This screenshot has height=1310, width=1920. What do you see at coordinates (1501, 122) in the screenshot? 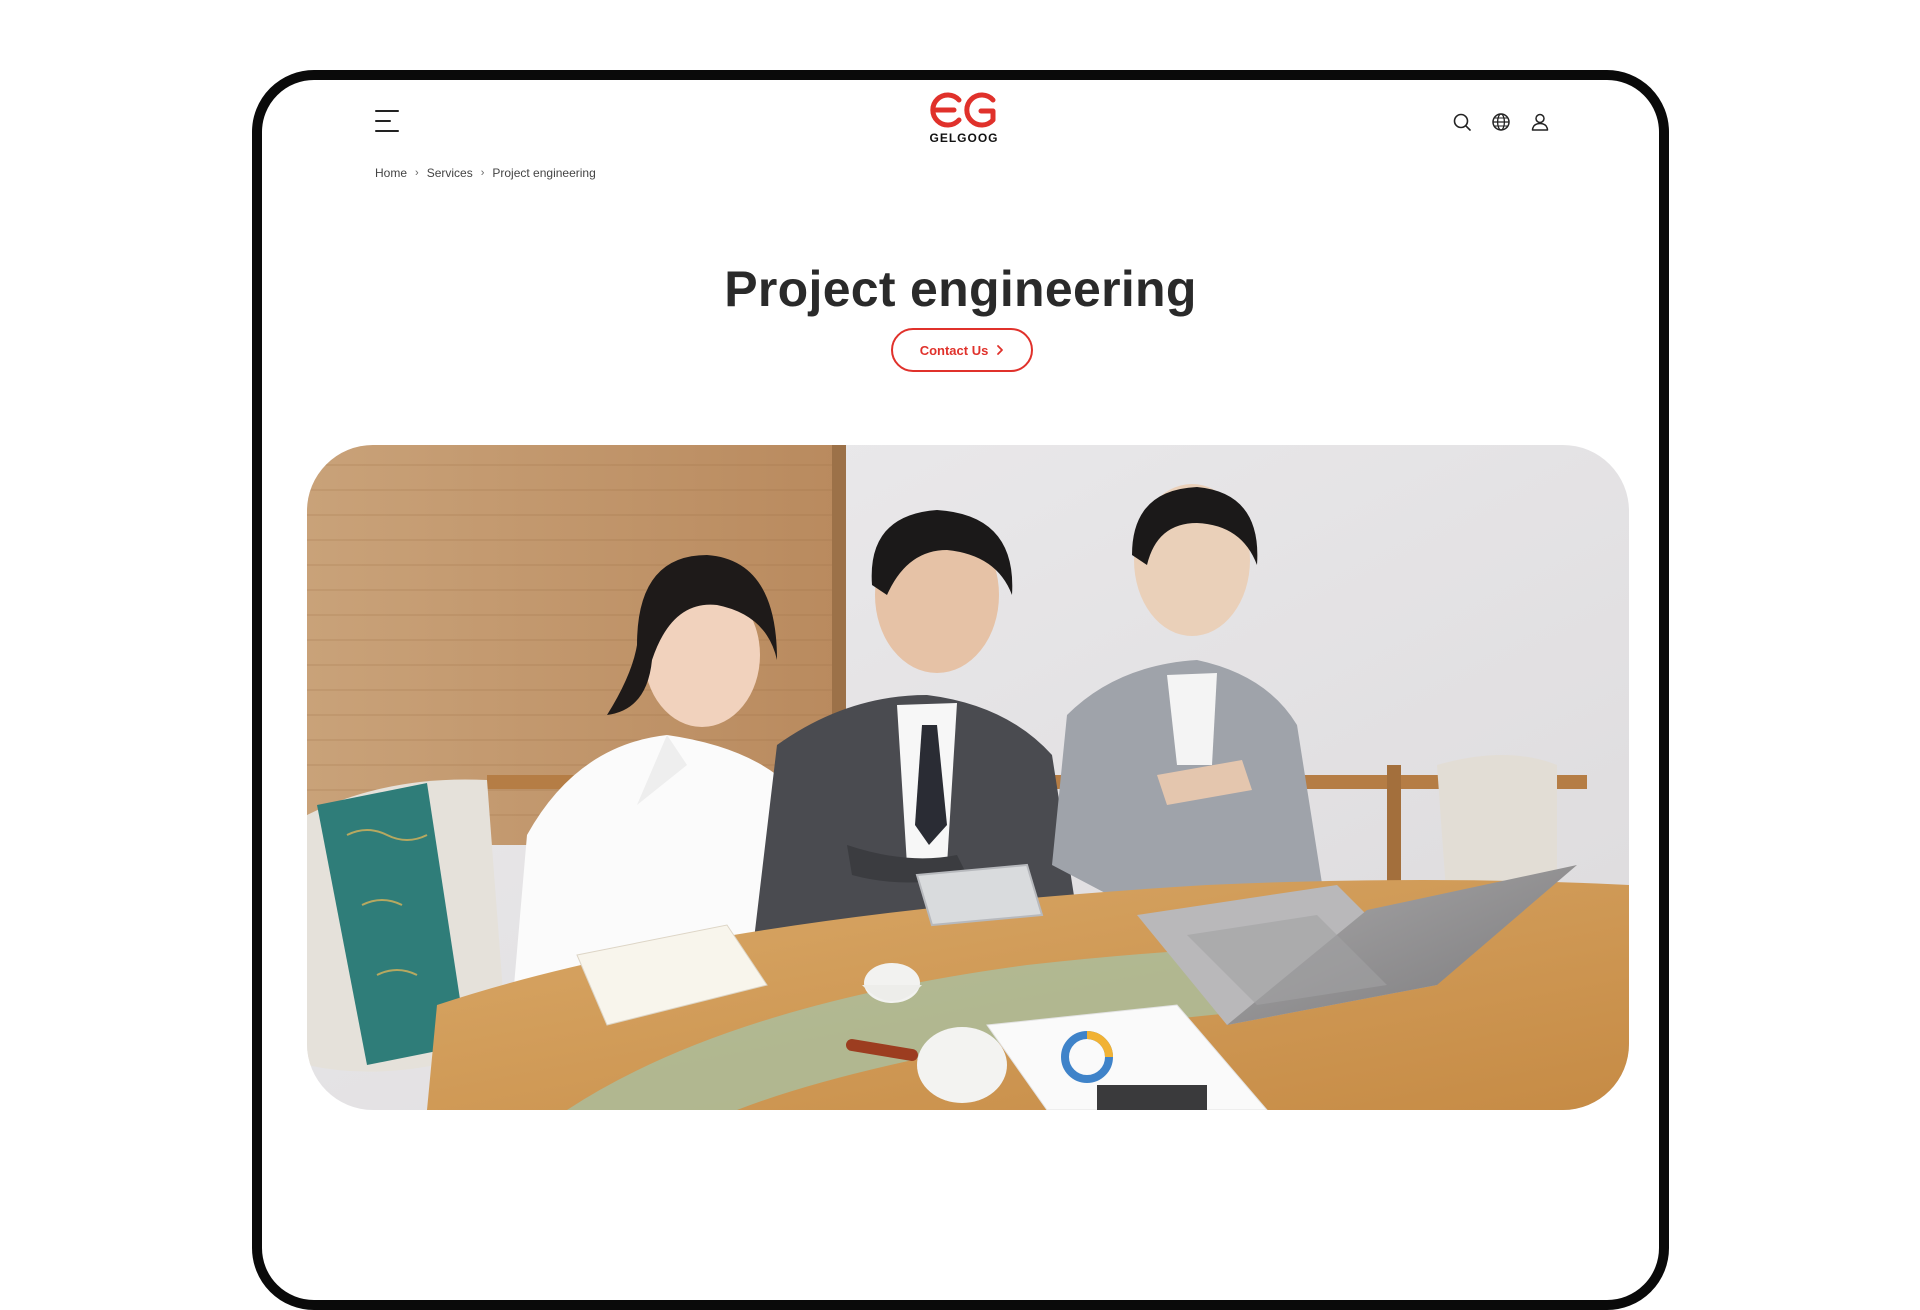
I see `globe-icon` at bounding box center [1501, 122].